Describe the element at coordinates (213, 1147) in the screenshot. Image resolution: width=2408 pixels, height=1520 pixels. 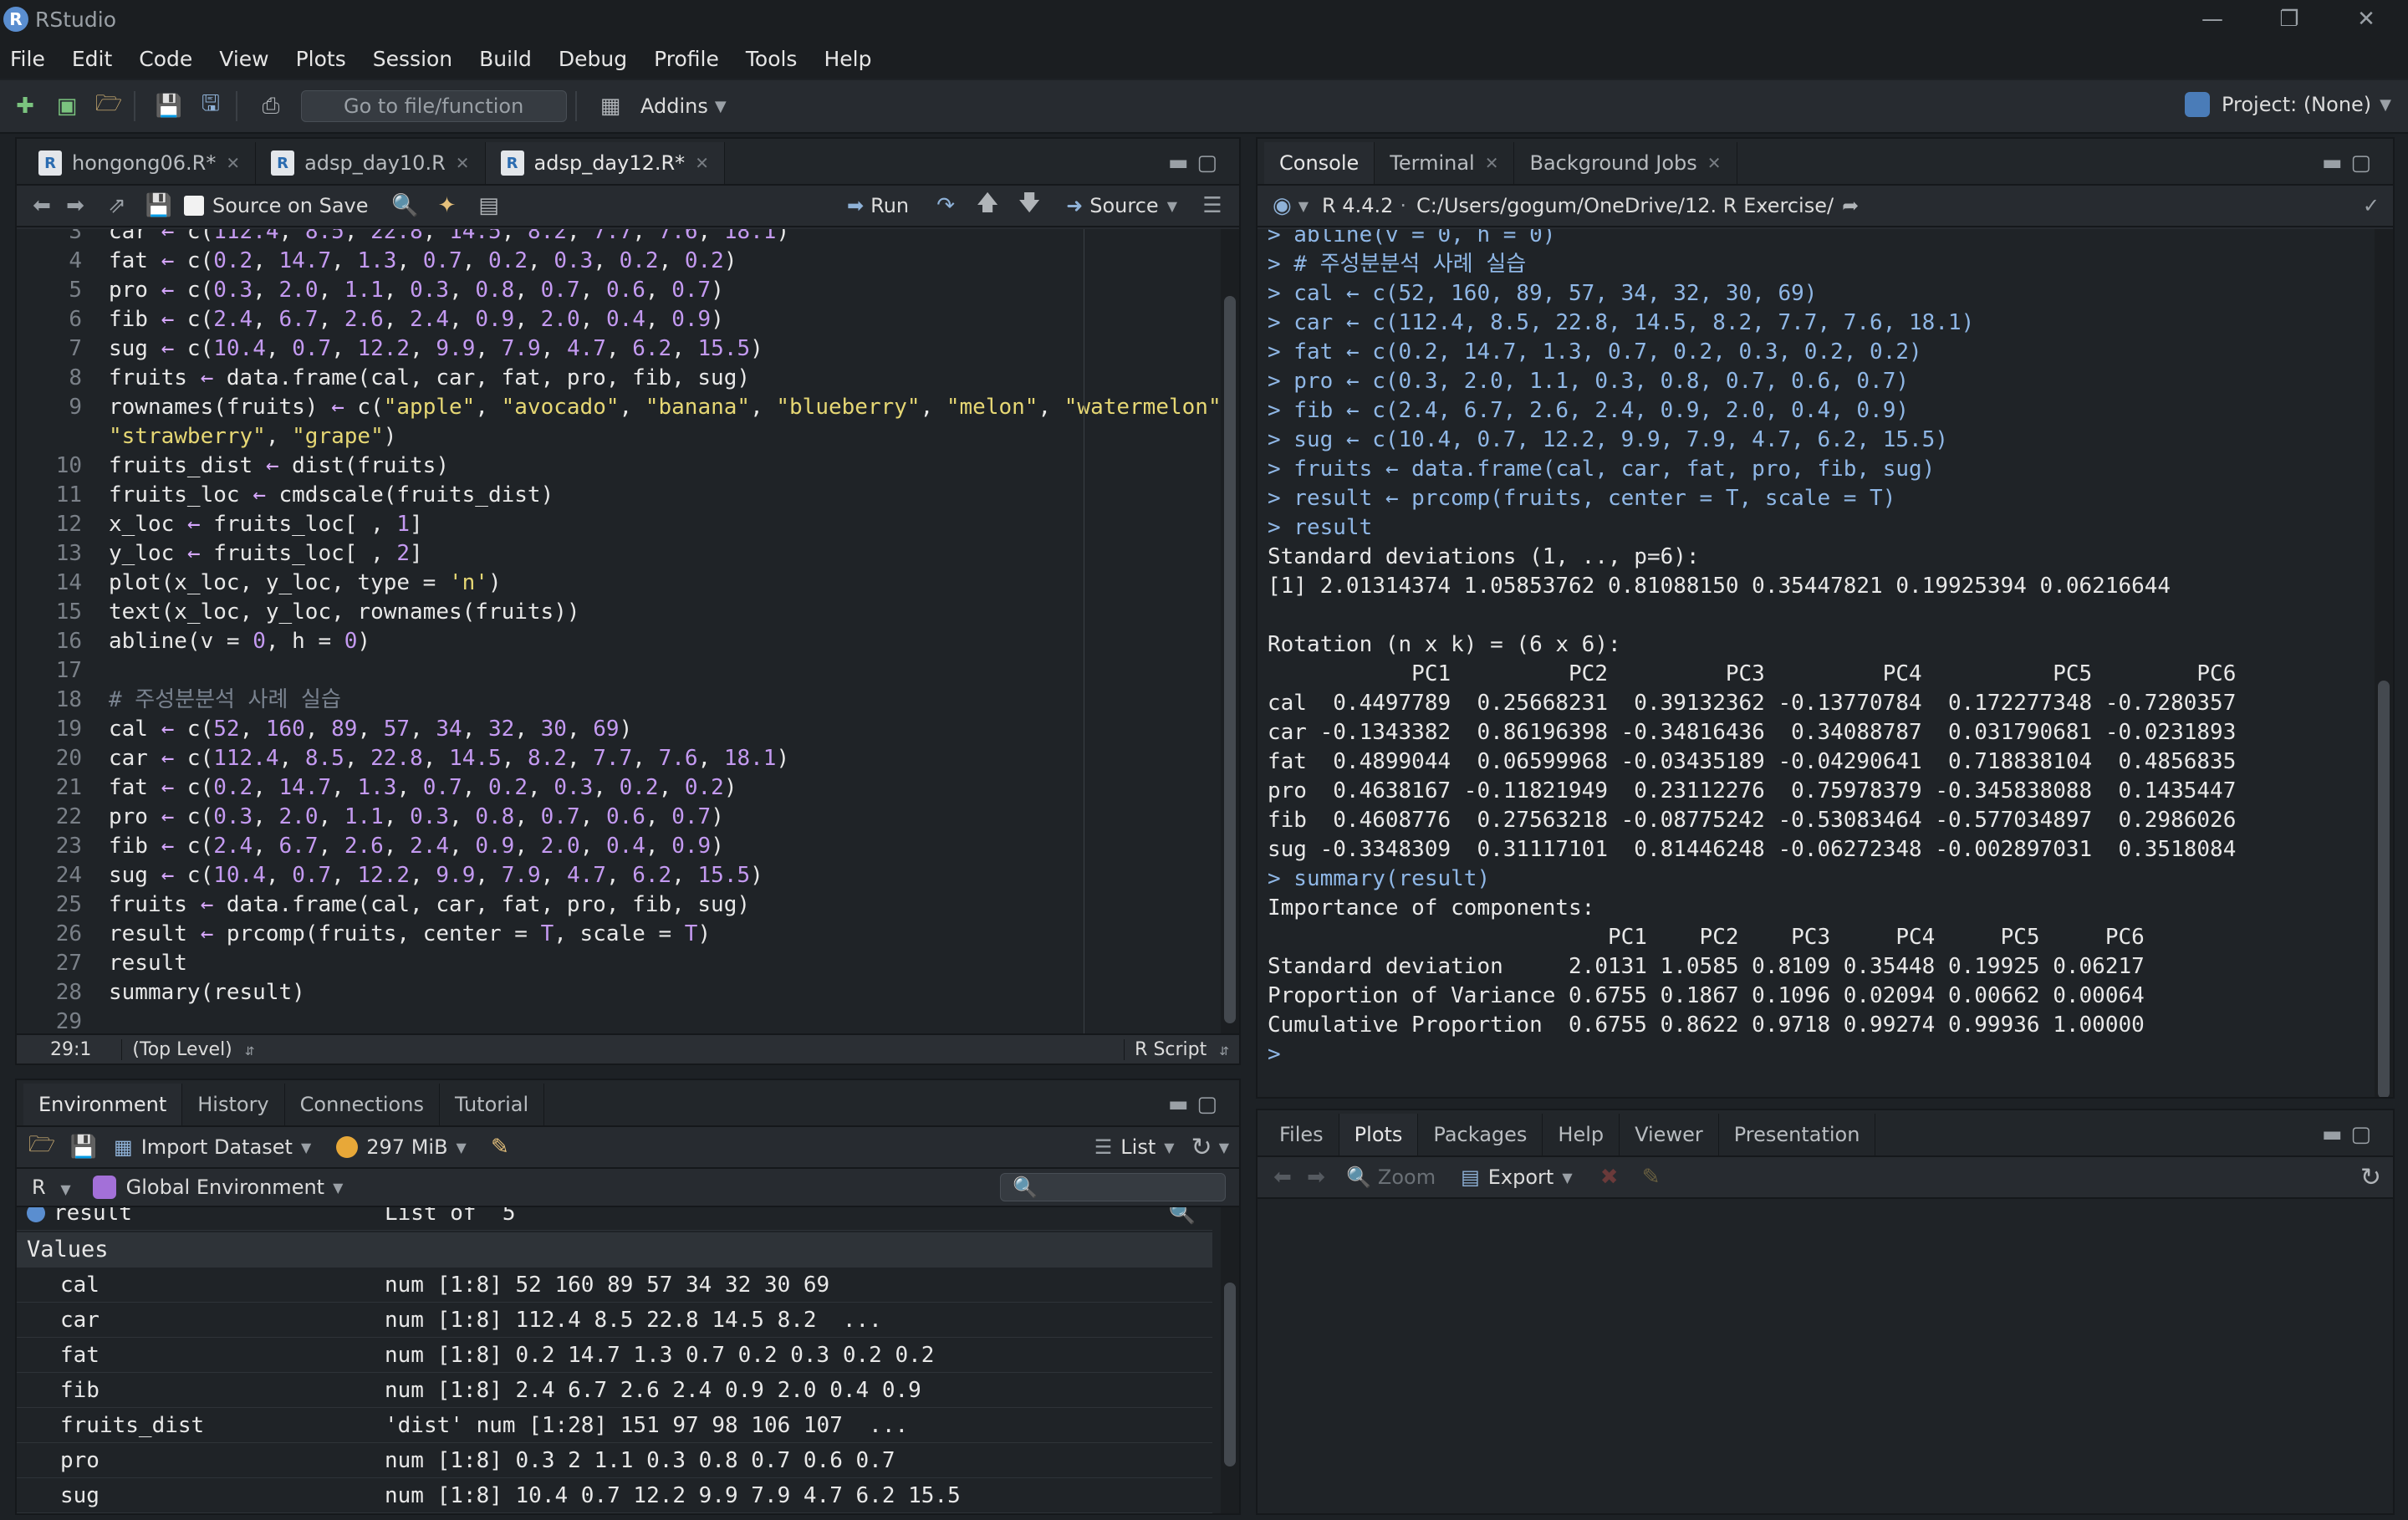
I see `import-dataset-button: ▦ Import Dataset ▼` at that location.